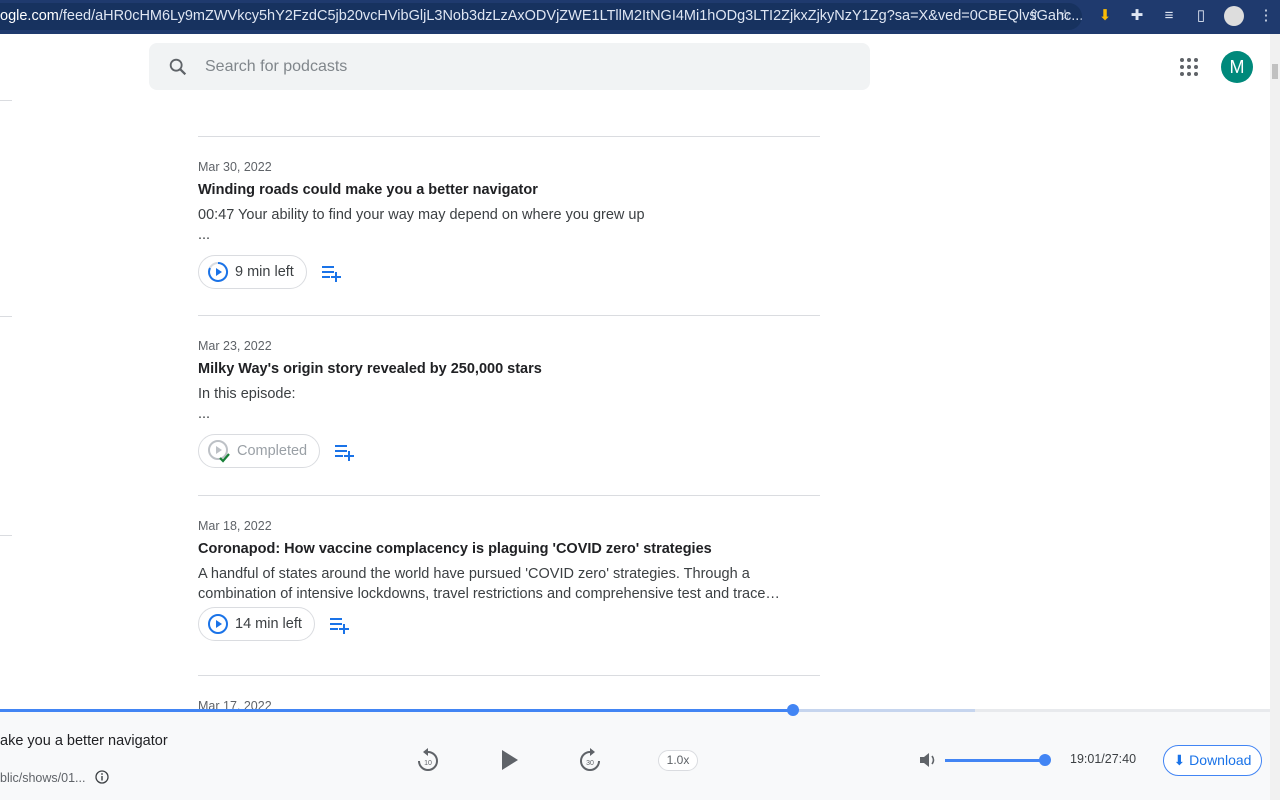 This screenshot has width=1280, height=800. What do you see at coordinates (102, 777) in the screenshot?
I see `info-icon` at bounding box center [102, 777].